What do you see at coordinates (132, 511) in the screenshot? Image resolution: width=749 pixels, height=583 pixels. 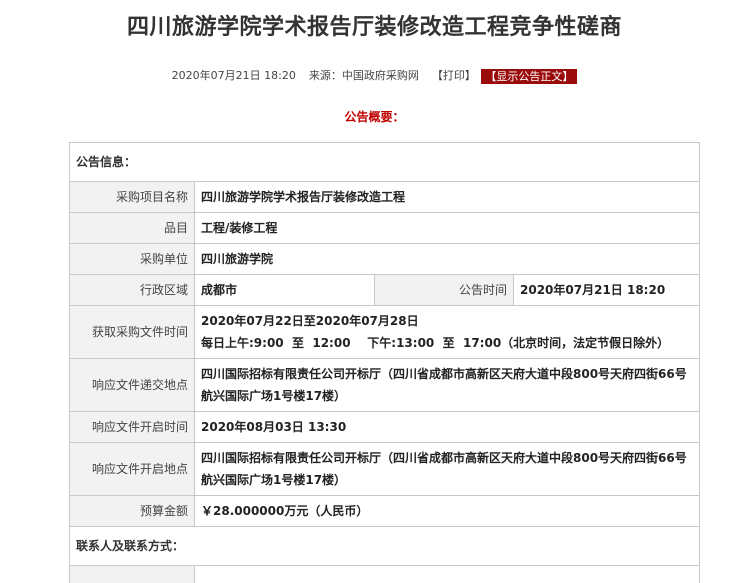 I see `budget-label: 预算金额` at bounding box center [132, 511].